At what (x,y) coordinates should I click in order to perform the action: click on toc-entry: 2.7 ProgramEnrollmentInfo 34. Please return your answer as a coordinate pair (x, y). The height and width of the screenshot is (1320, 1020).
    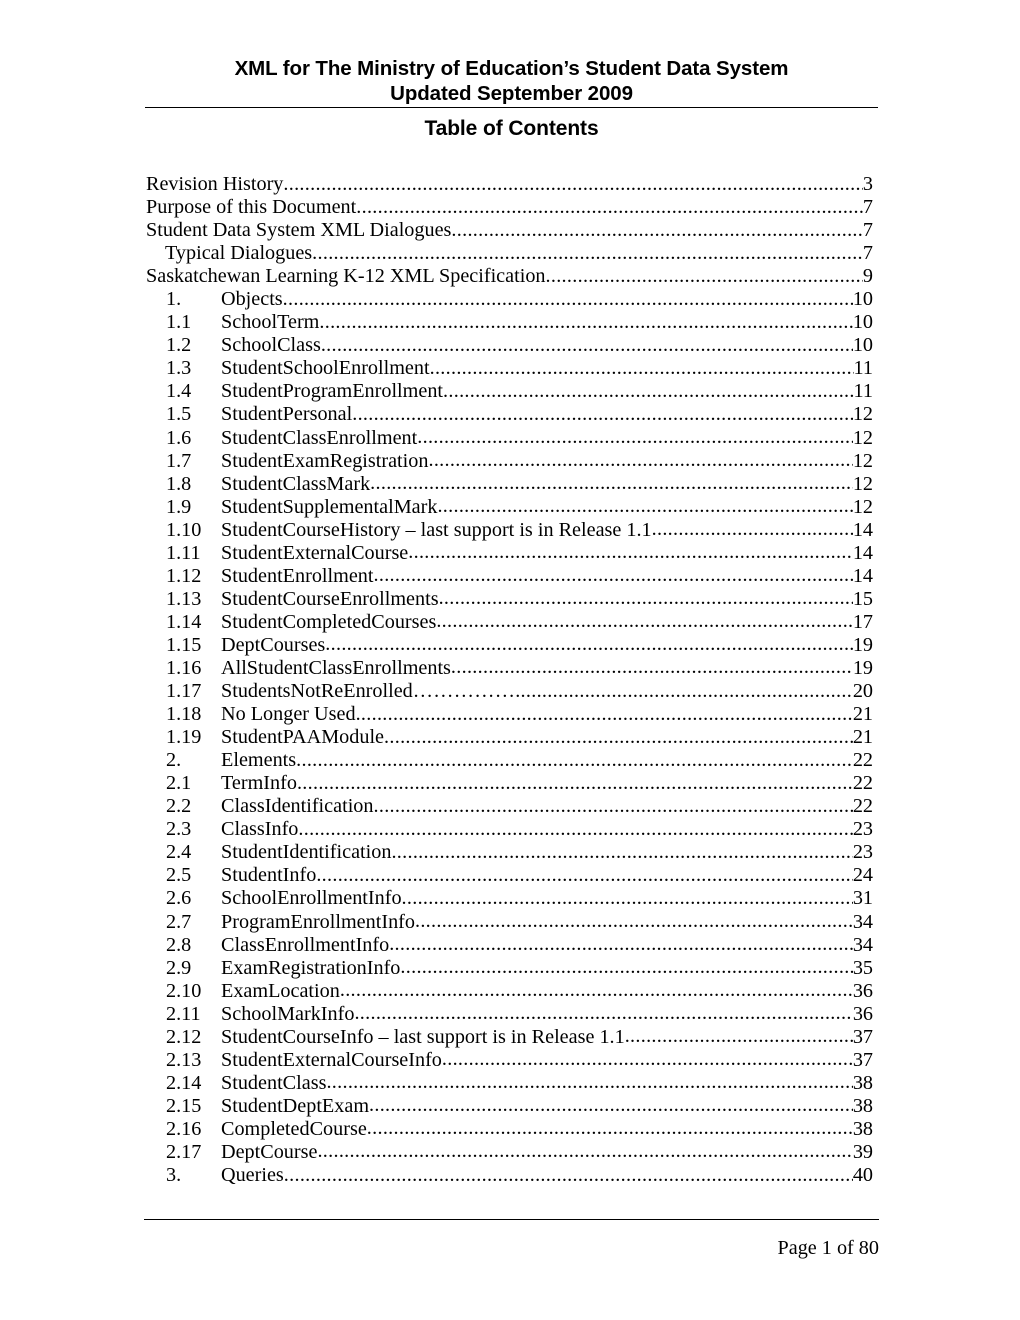
    Looking at the image, I should click on (509, 922).